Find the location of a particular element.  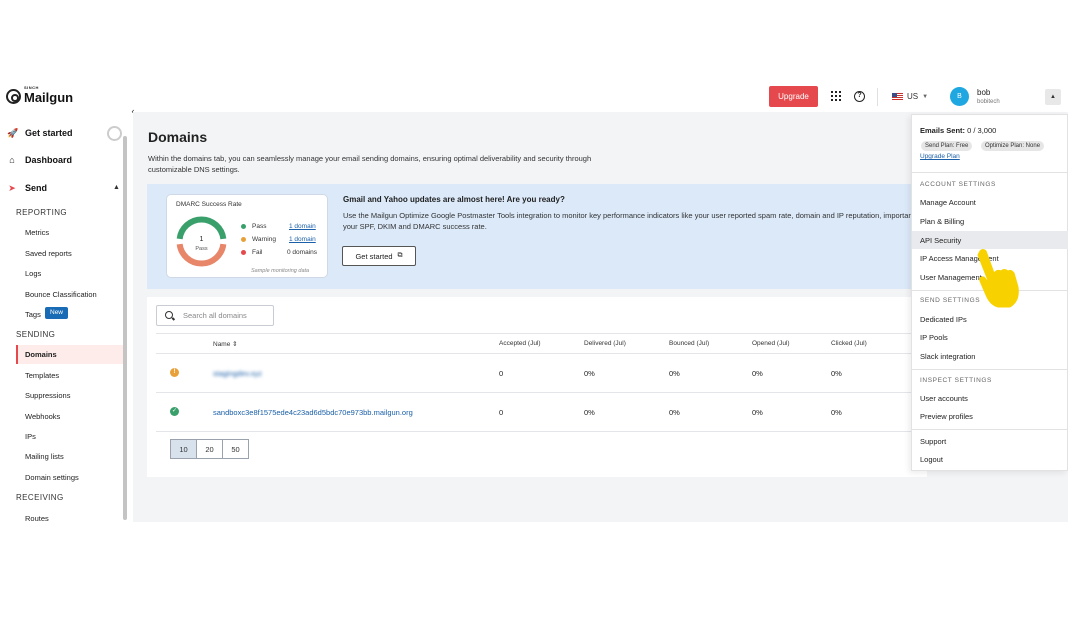

sidebar-item-domains: Domains is located at coordinates (41, 354).